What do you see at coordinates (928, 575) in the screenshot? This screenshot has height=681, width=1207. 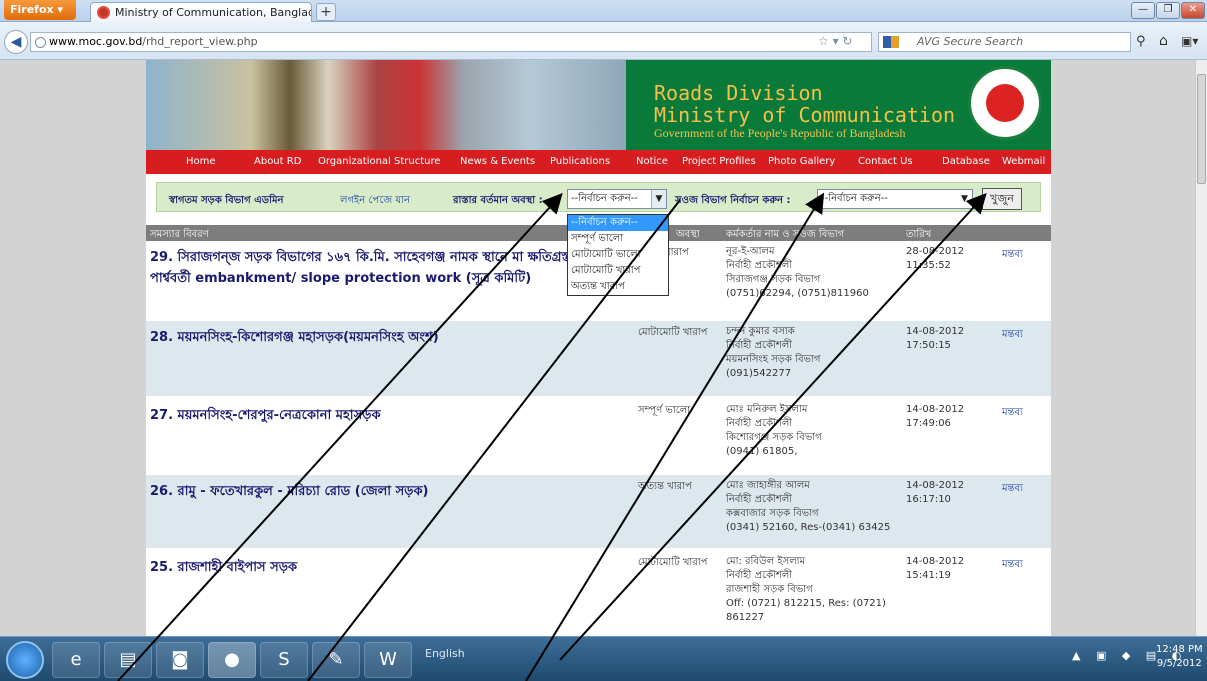 I see `time-value: 15:41:19` at bounding box center [928, 575].